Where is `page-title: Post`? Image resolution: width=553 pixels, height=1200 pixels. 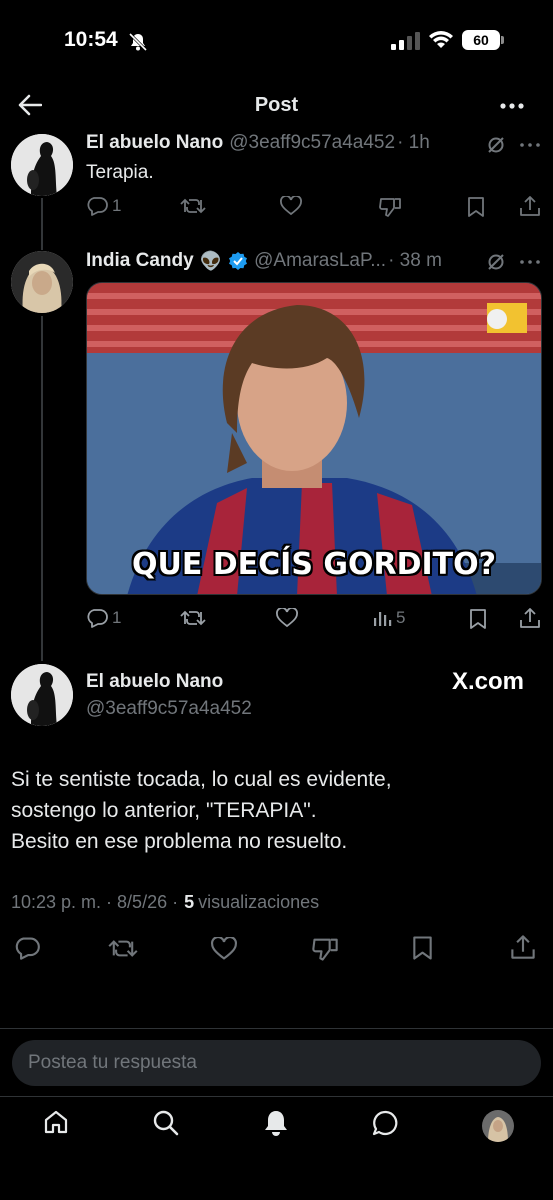
page-title: Post is located at coordinates (276, 105).